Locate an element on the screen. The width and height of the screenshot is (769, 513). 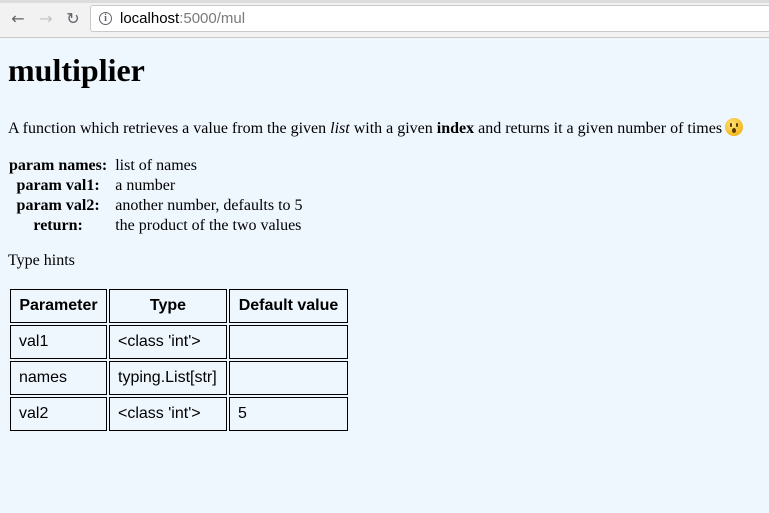
description-list-word: list is located at coordinates (340, 128).